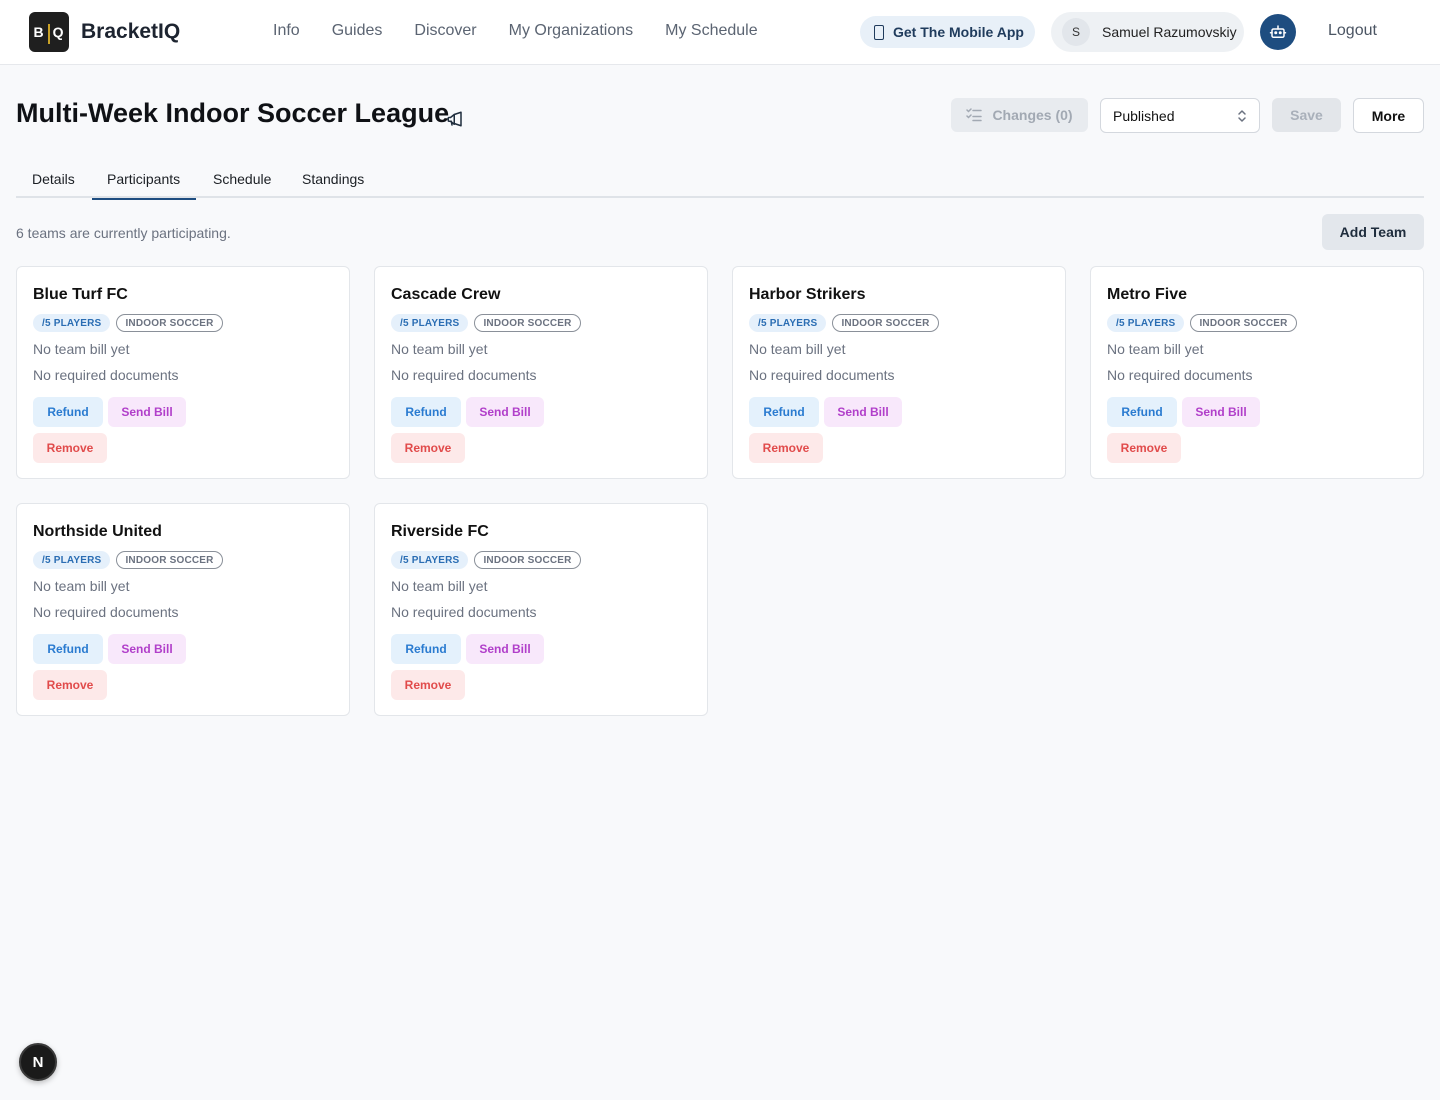  I want to click on avatar: S, so click(1076, 32).